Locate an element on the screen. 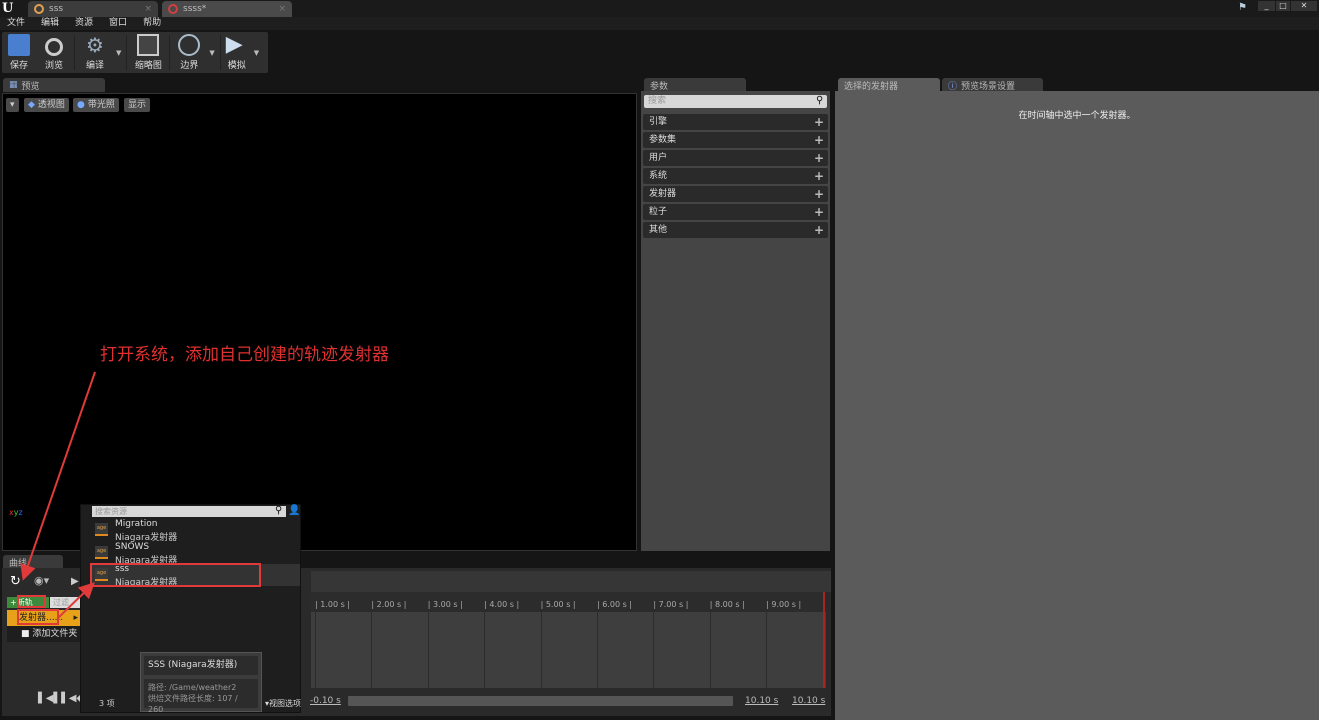 The image size is (1319, 720). annotation-text: 打开系统，添加自己创建的轨迹发射器 is located at coordinates (244, 355).